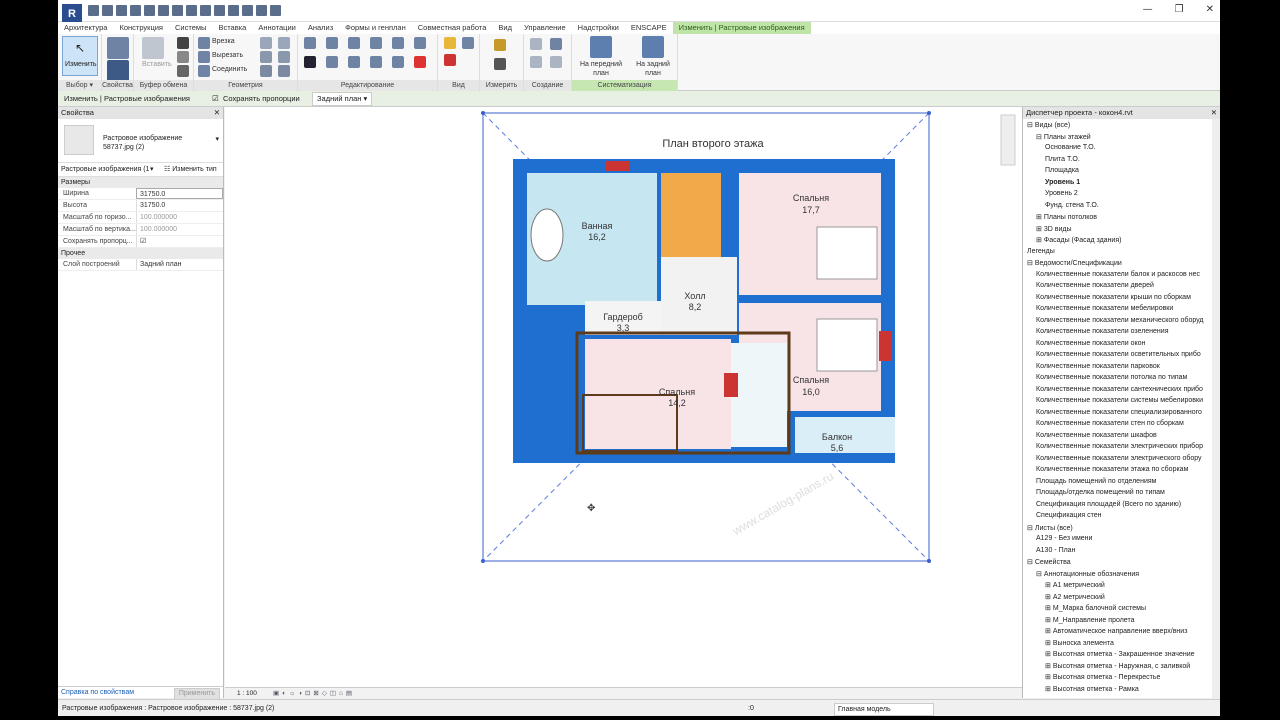  Describe the element at coordinates (354, 43) in the screenshot. I see `mirror-axis-icon` at that location.